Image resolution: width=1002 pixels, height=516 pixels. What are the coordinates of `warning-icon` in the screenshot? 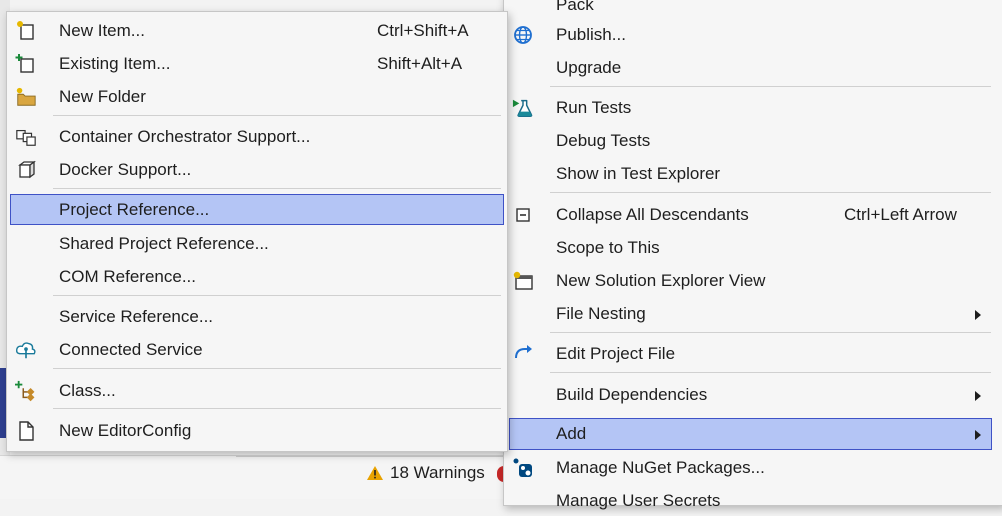 It's located at (375, 473).